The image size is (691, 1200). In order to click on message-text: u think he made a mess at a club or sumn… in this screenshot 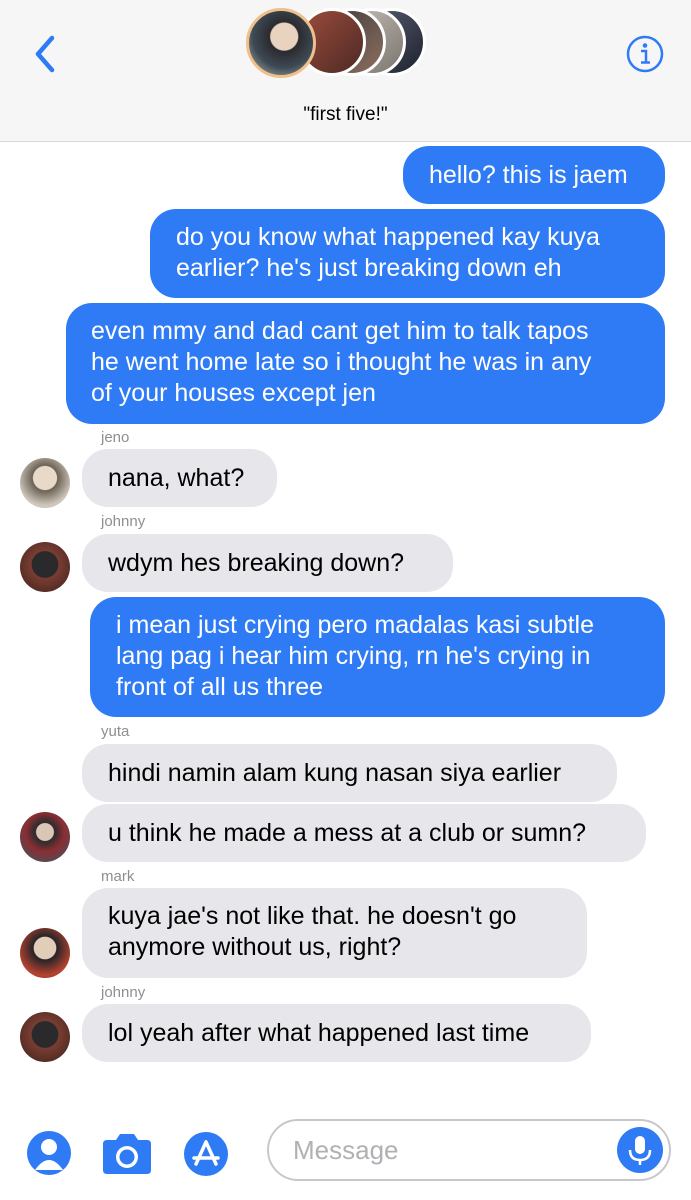, I will do `click(347, 833)`.